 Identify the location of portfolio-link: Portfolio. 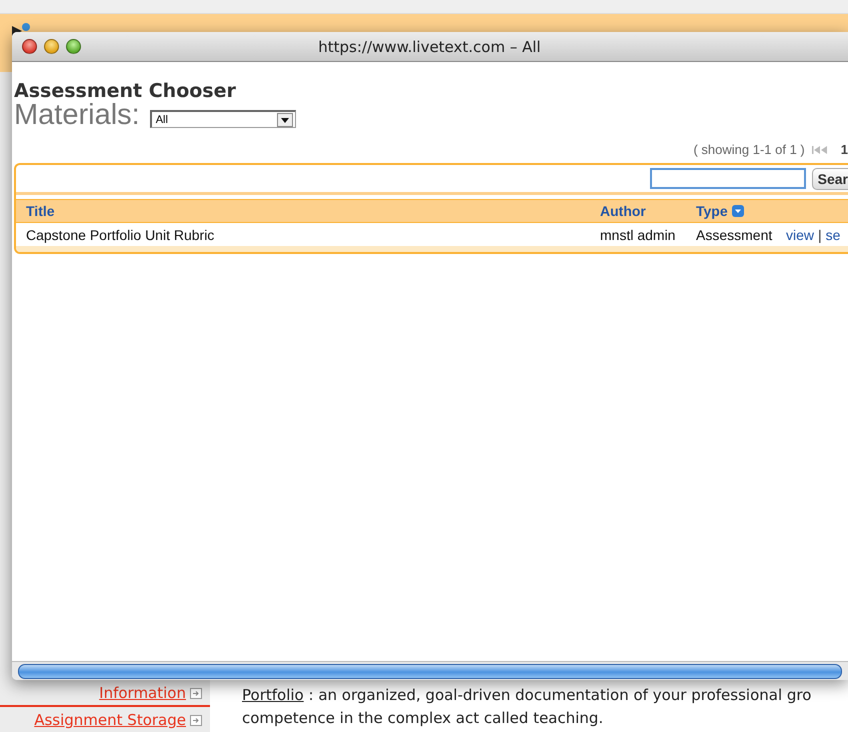
(273, 695).